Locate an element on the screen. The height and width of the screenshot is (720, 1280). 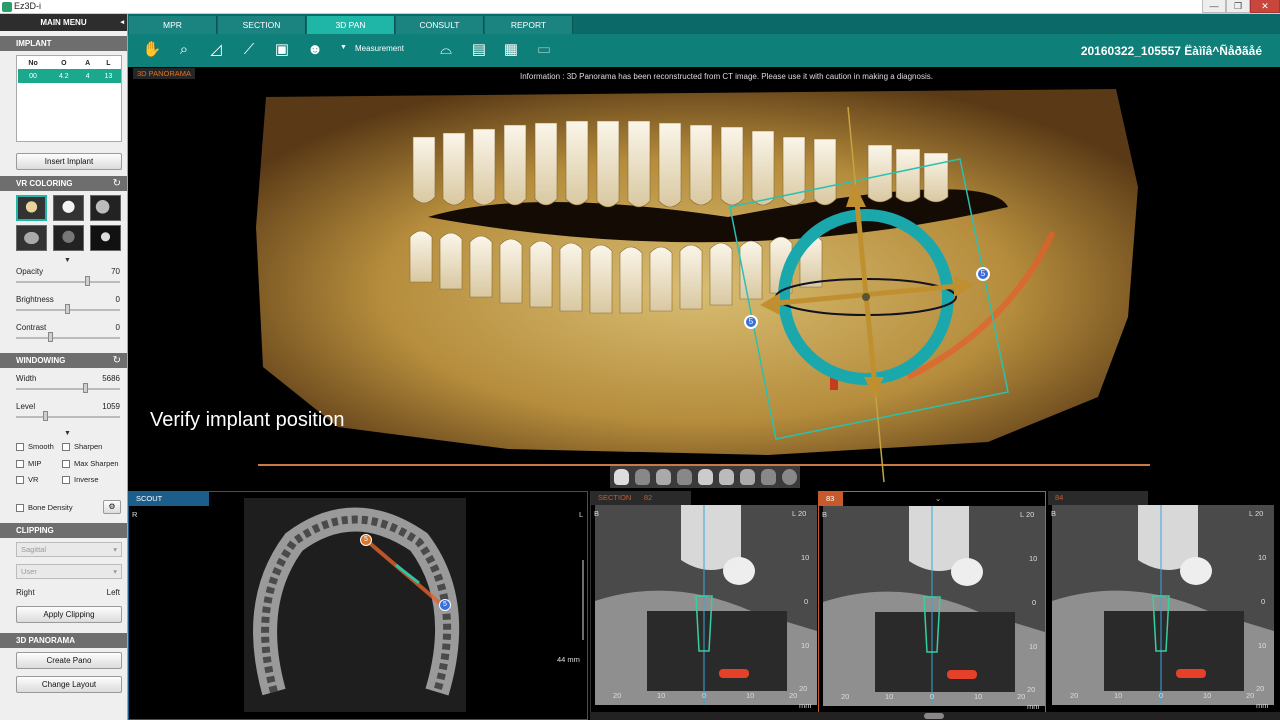
brightness-thumb is located at coordinates (67, 309).